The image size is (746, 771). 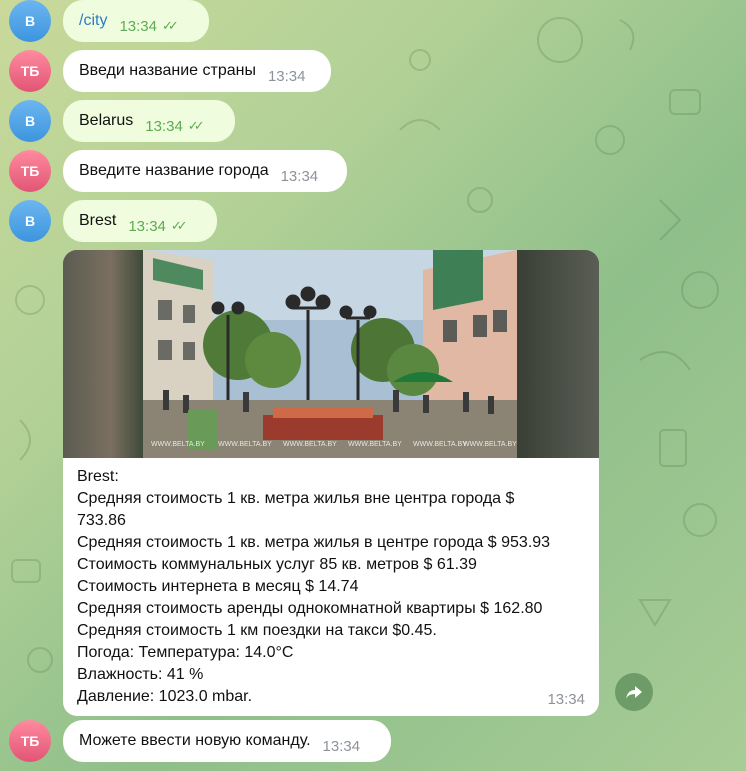 What do you see at coordinates (174, 170) in the screenshot?
I see `message-text: Введите название города` at bounding box center [174, 170].